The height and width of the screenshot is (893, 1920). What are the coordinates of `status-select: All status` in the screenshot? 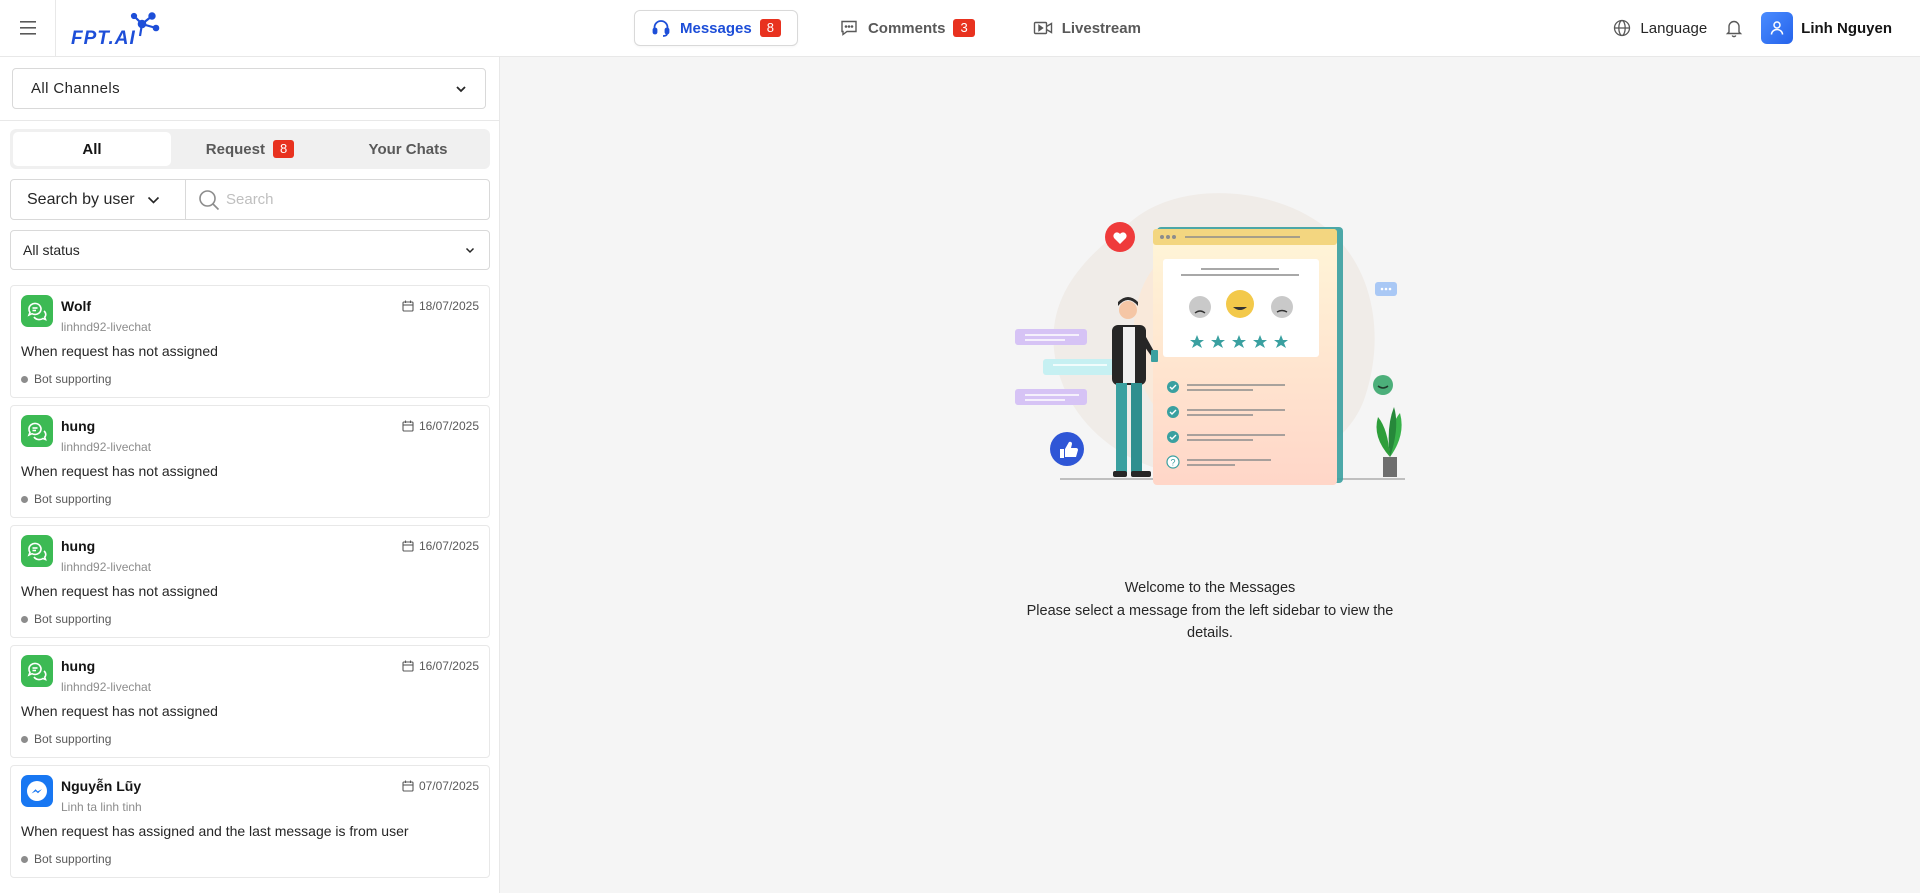 It's located at (250, 250).